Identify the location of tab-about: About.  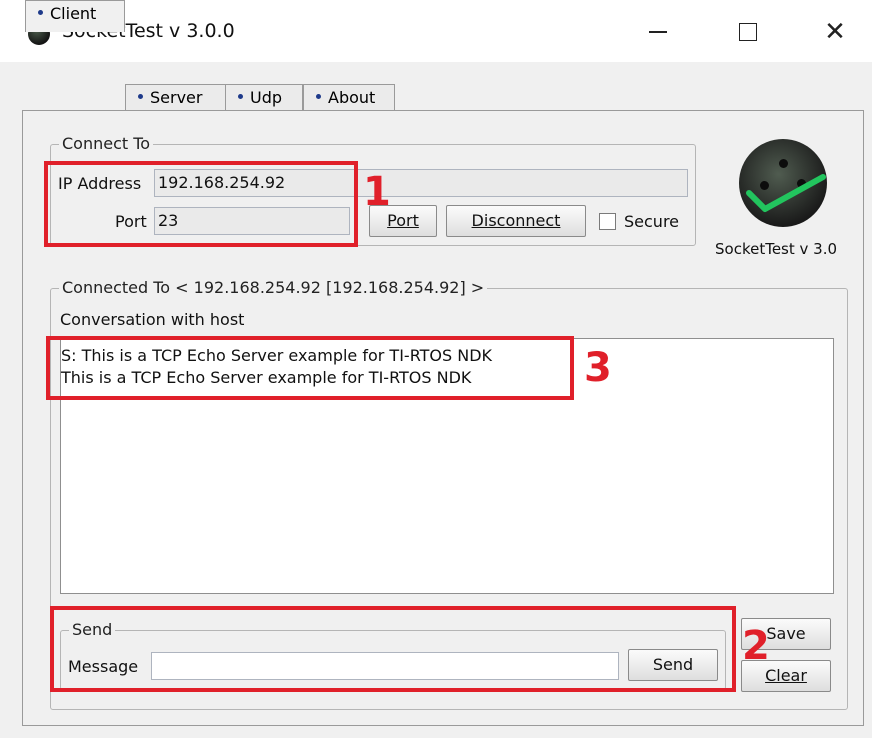
(349, 97).